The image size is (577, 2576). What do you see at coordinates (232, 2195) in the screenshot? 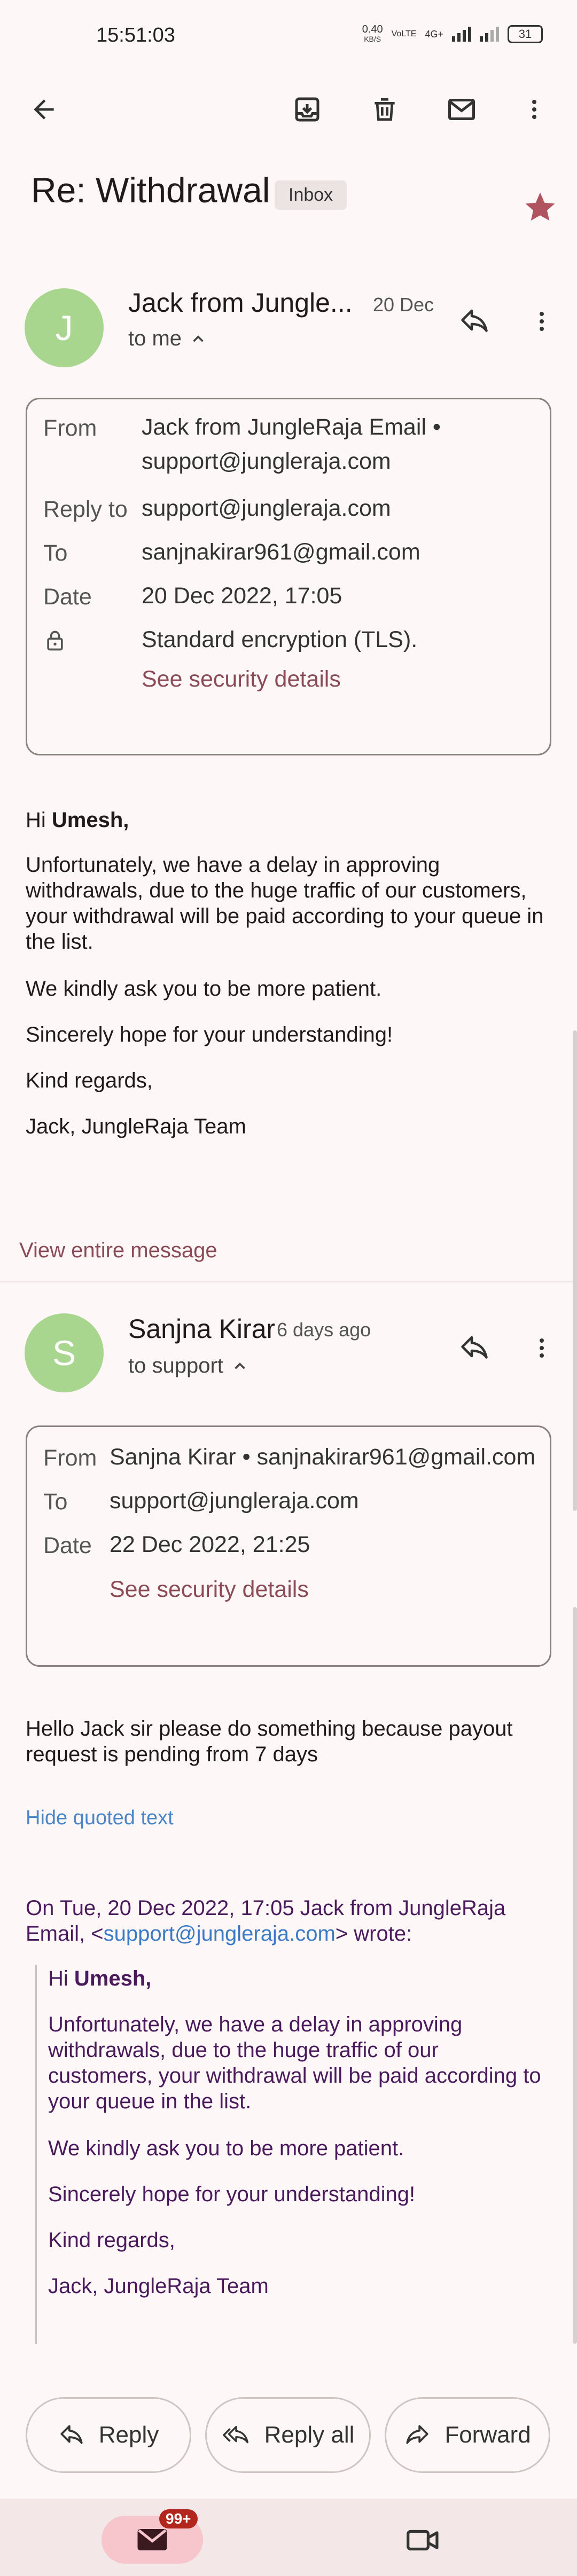
I see `quoted-paragraph-3: Sincerely hope for your understanding!` at bounding box center [232, 2195].